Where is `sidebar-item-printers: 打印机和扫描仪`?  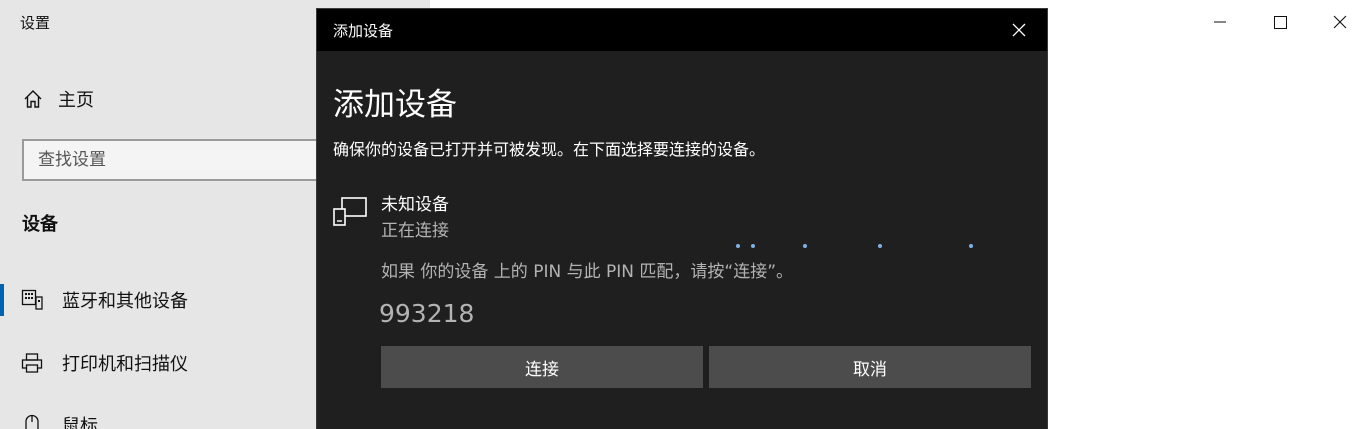
sidebar-item-printers: 打印机和扫描仪 is located at coordinates (158, 363).